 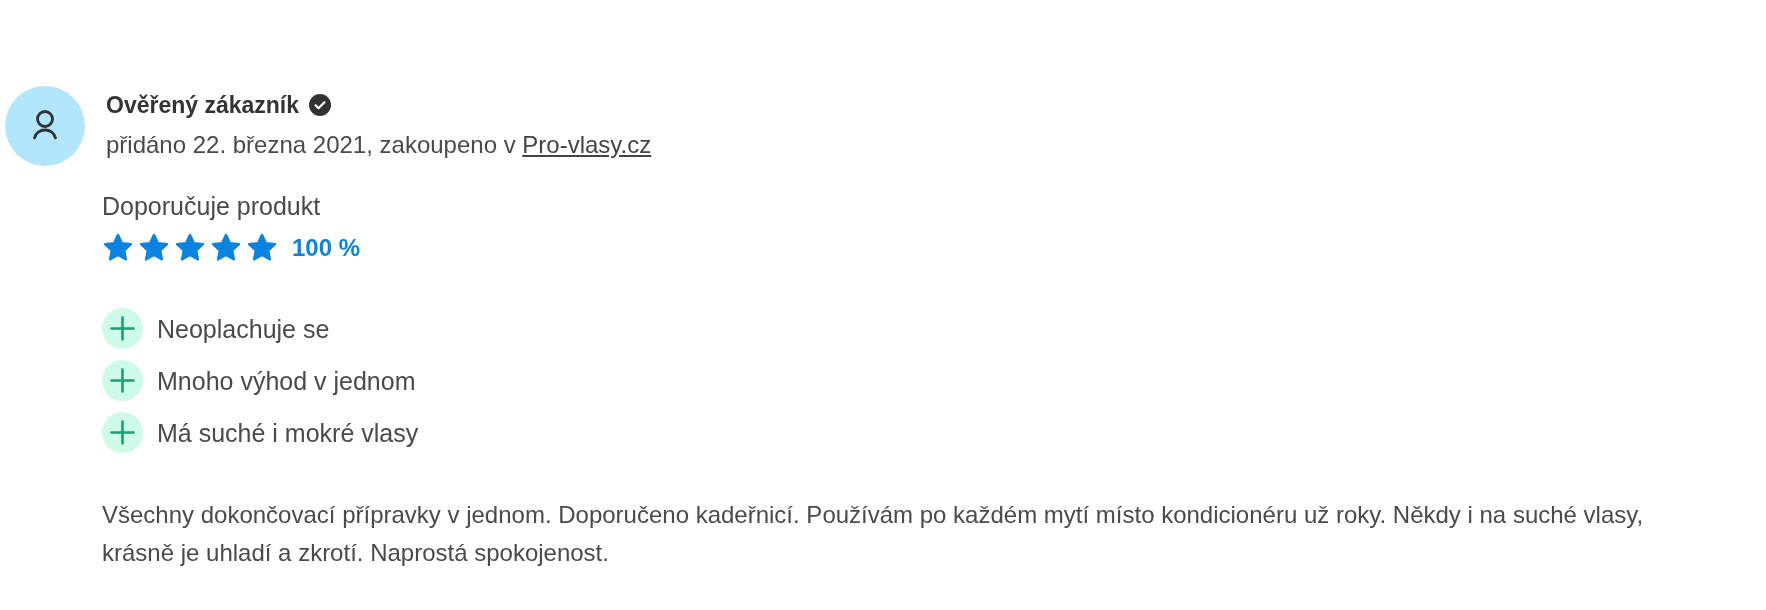 I want to click on recommendation-percent: 100 %, so click(x=326, y=248).